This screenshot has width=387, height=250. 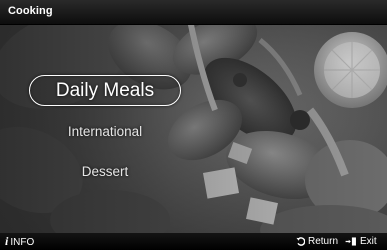 I want to click on menu-item-daily-meals: Daily Meals, so click(x=105, y=90).